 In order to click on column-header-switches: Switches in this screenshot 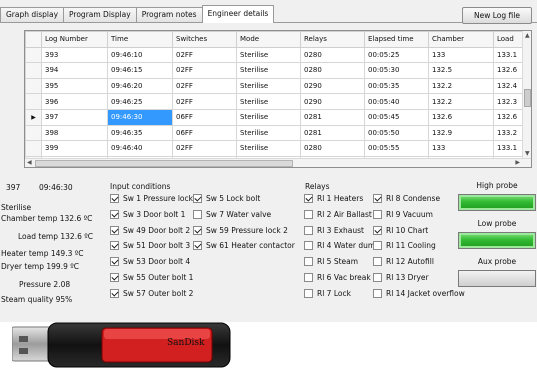, I will do `click(204, 39)`.